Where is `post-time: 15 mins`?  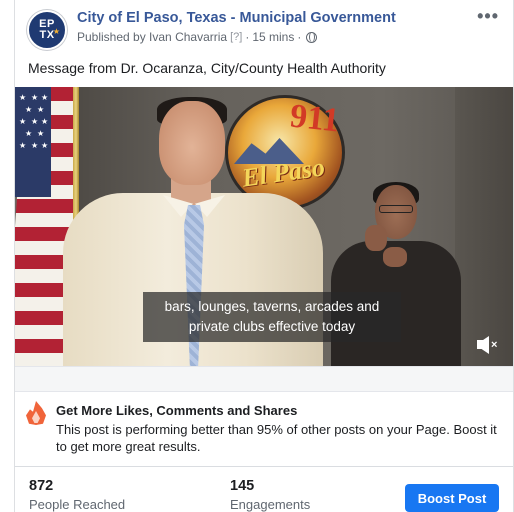 post-time: 15 mins is located at coordinates (273, 37).